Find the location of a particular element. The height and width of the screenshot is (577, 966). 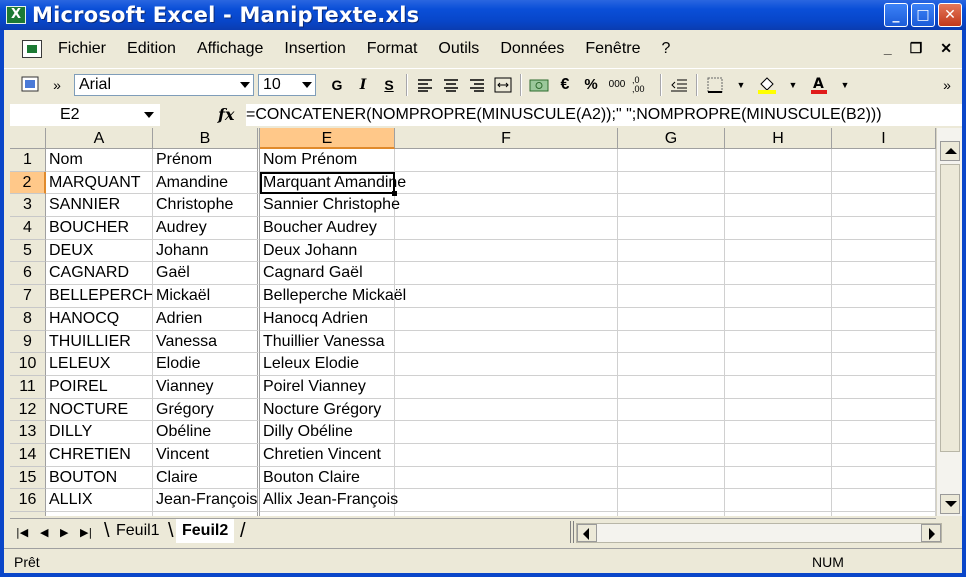

maximize-button: □ is located at coordinates (923, 15).